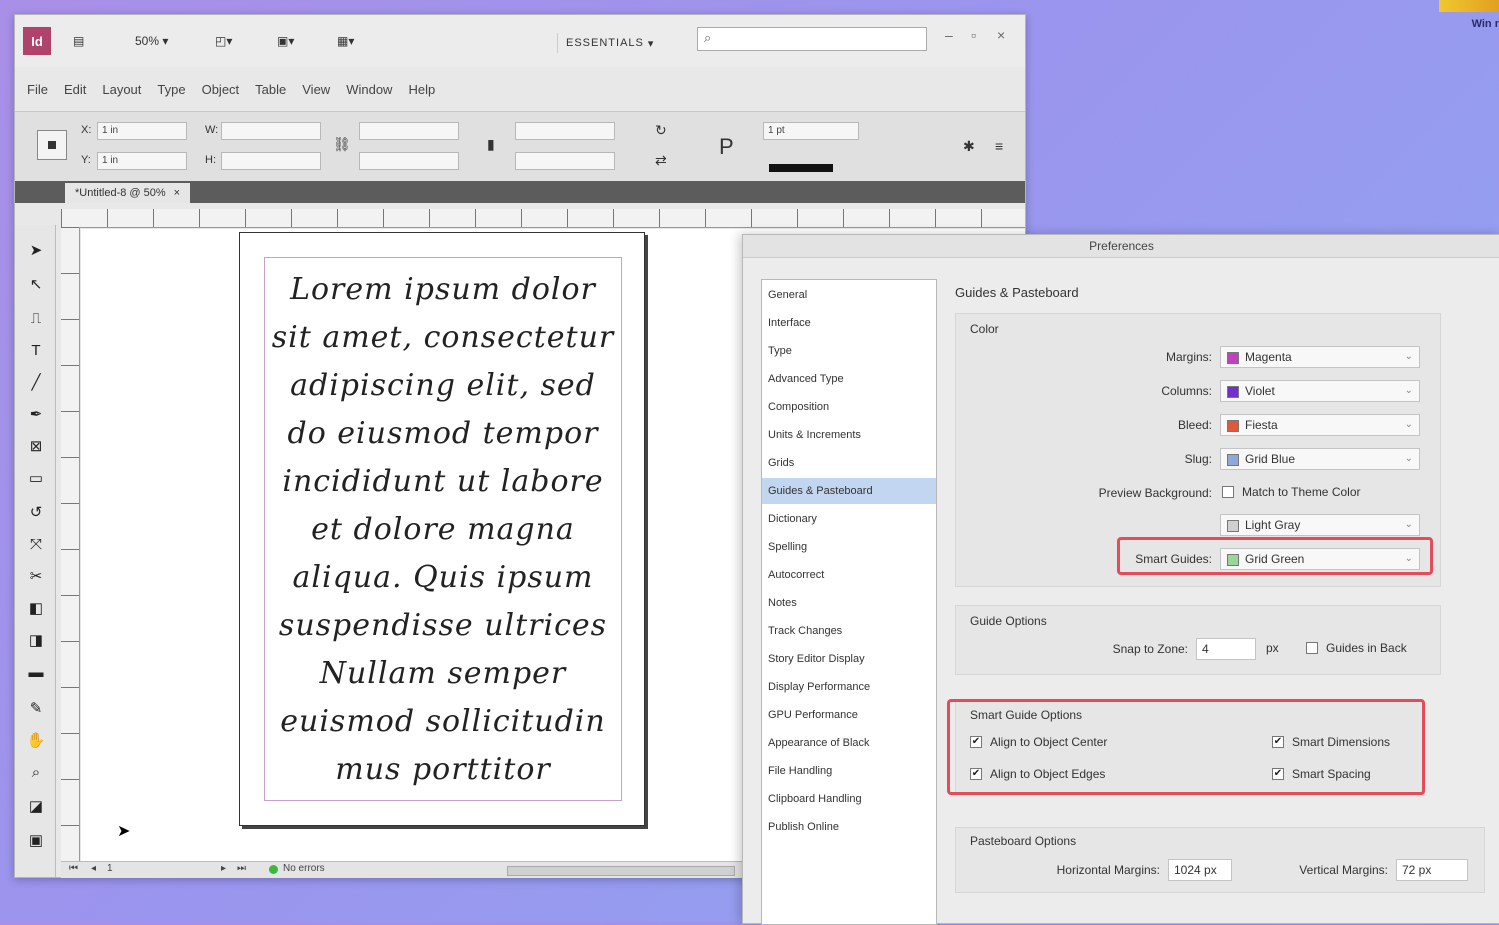 The width and height of the screenshot is (1499, 925). I want to click on rotation-field, so click(565, 131).